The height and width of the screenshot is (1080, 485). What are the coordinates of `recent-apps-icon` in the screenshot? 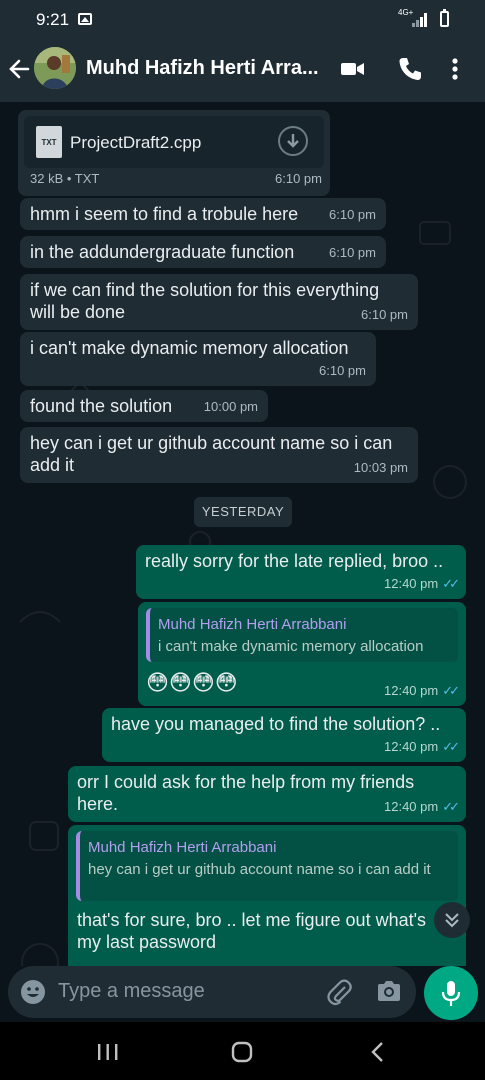 It's located at (108, 1054).